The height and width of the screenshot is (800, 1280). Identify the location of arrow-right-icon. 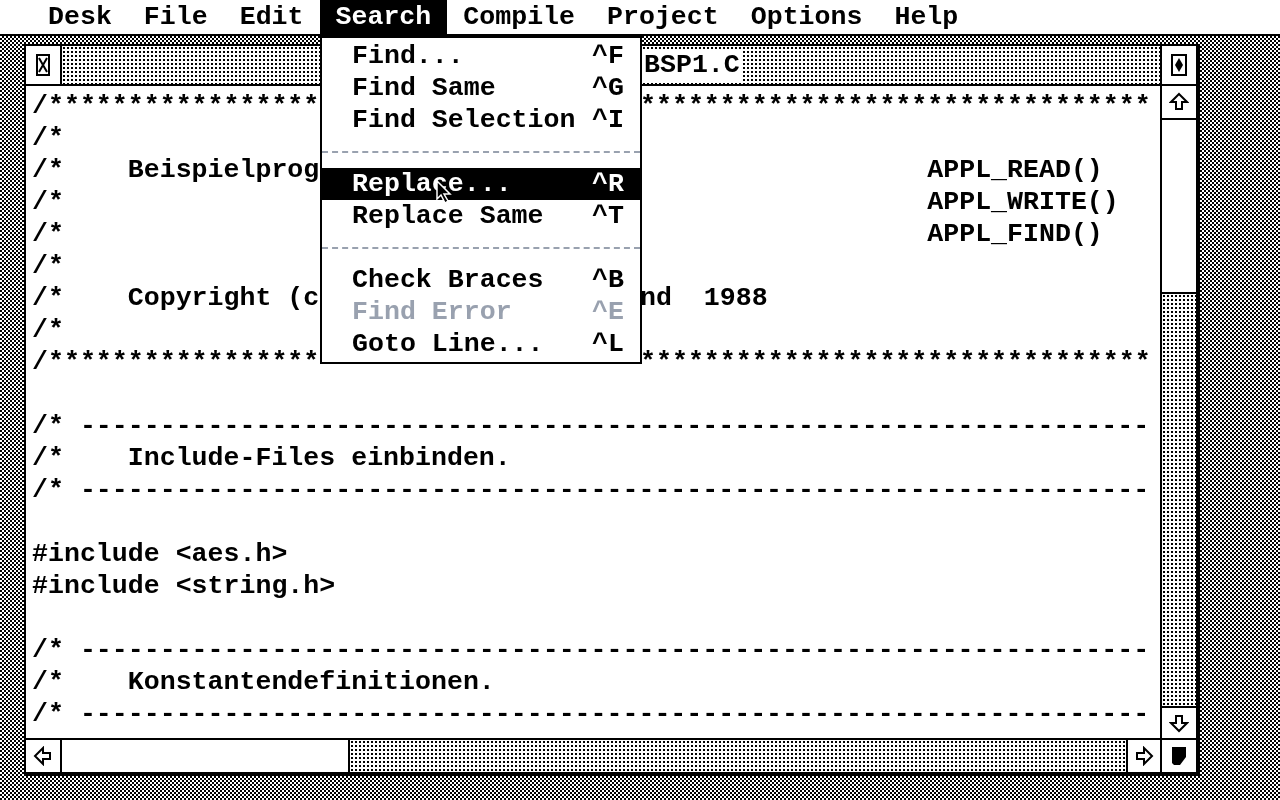
(1144, 756).